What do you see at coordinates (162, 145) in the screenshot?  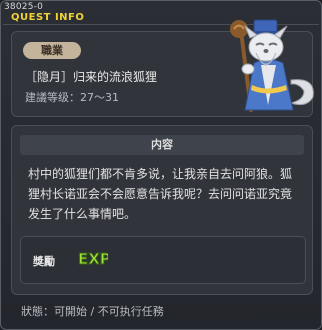 I see `content-header: 内容` at bounding box center [162, 145].